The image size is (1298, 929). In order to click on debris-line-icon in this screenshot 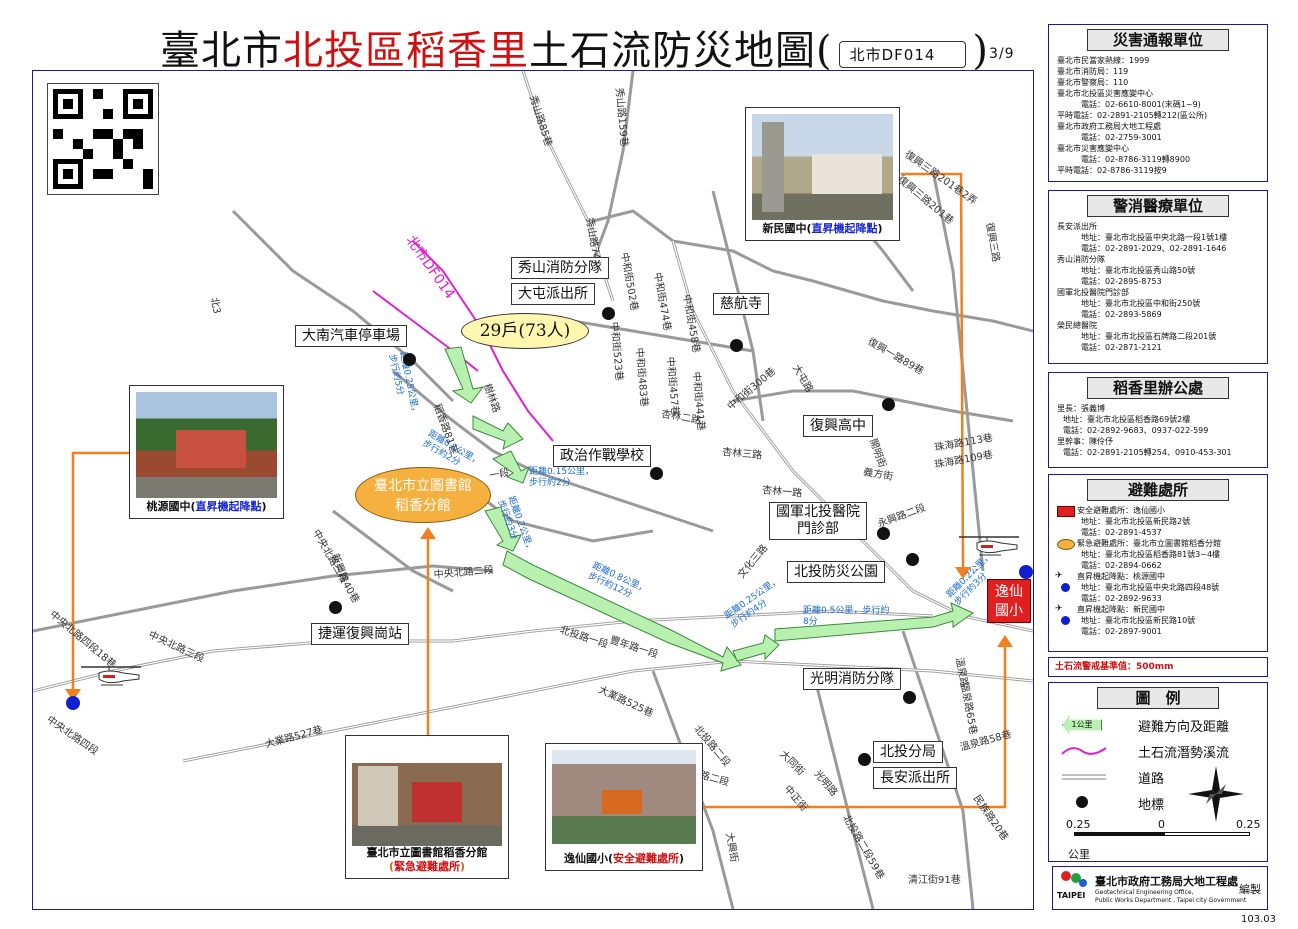, I will do `click(1084, 751)`.